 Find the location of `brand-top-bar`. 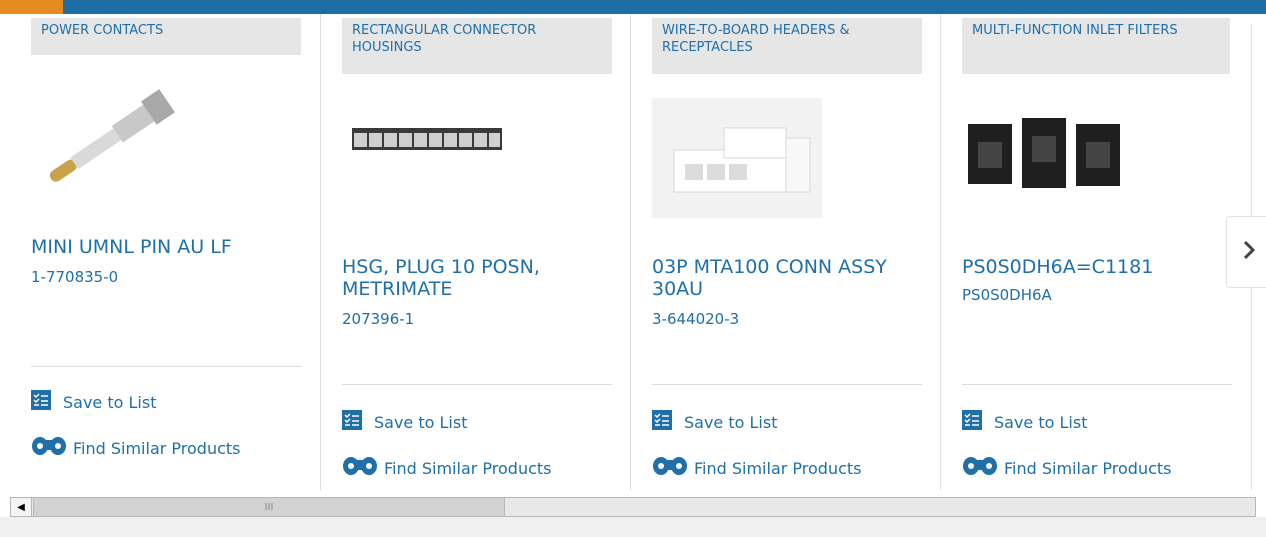

brand-top-bar is located at coordinates (633, 7).